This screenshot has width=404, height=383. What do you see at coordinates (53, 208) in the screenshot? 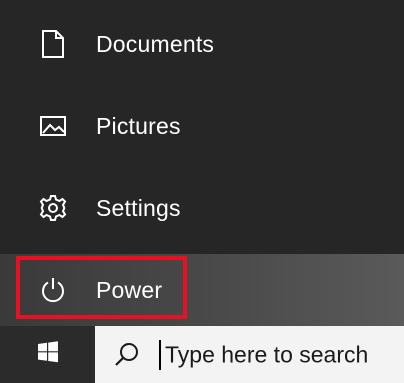
I see `gear-icon` at bounding box center [53, 208].